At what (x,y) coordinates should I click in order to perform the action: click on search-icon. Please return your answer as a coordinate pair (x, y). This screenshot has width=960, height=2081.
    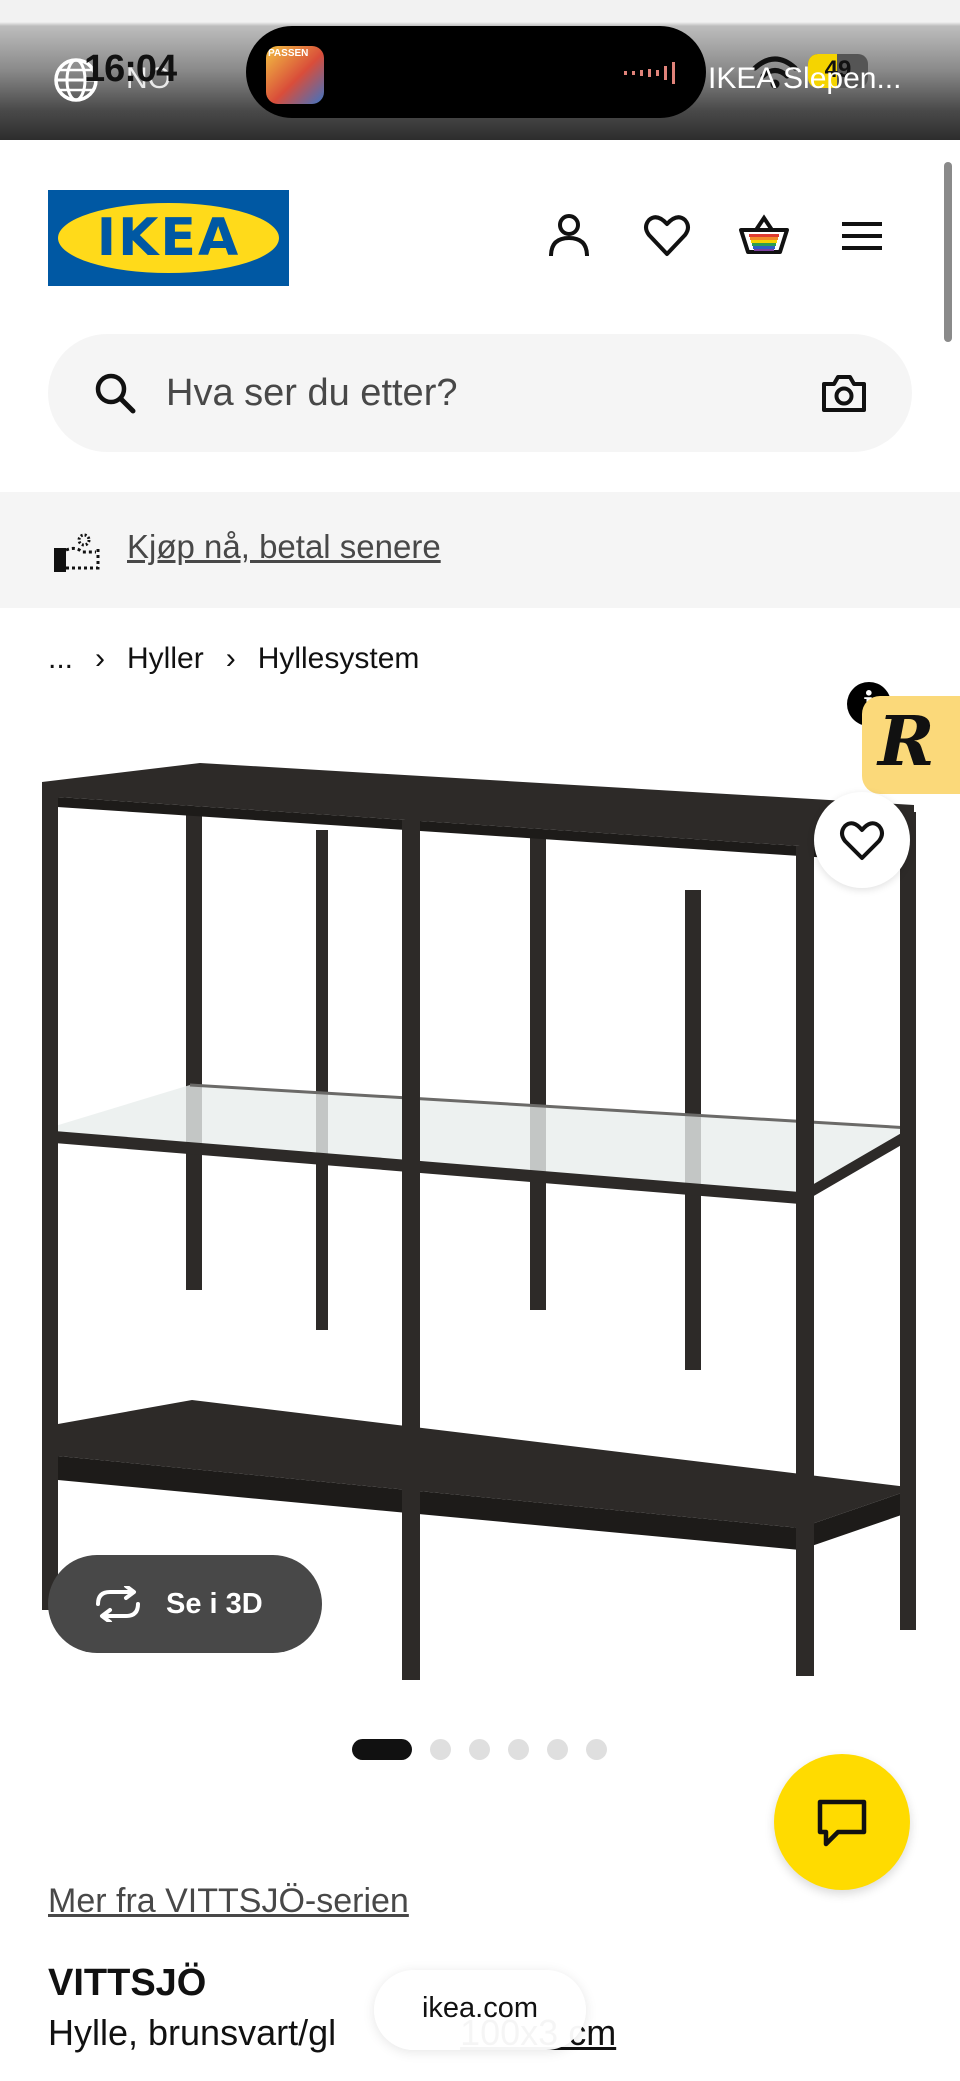
    Looking at the image, I should click on (115, 393).